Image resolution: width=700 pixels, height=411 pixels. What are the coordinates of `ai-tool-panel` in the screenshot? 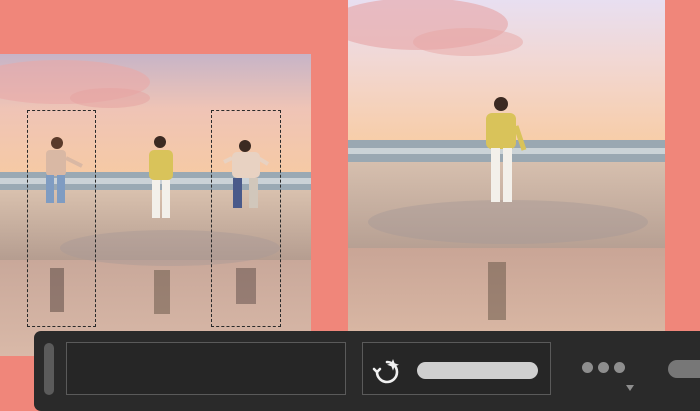 It's located at (456, 368).